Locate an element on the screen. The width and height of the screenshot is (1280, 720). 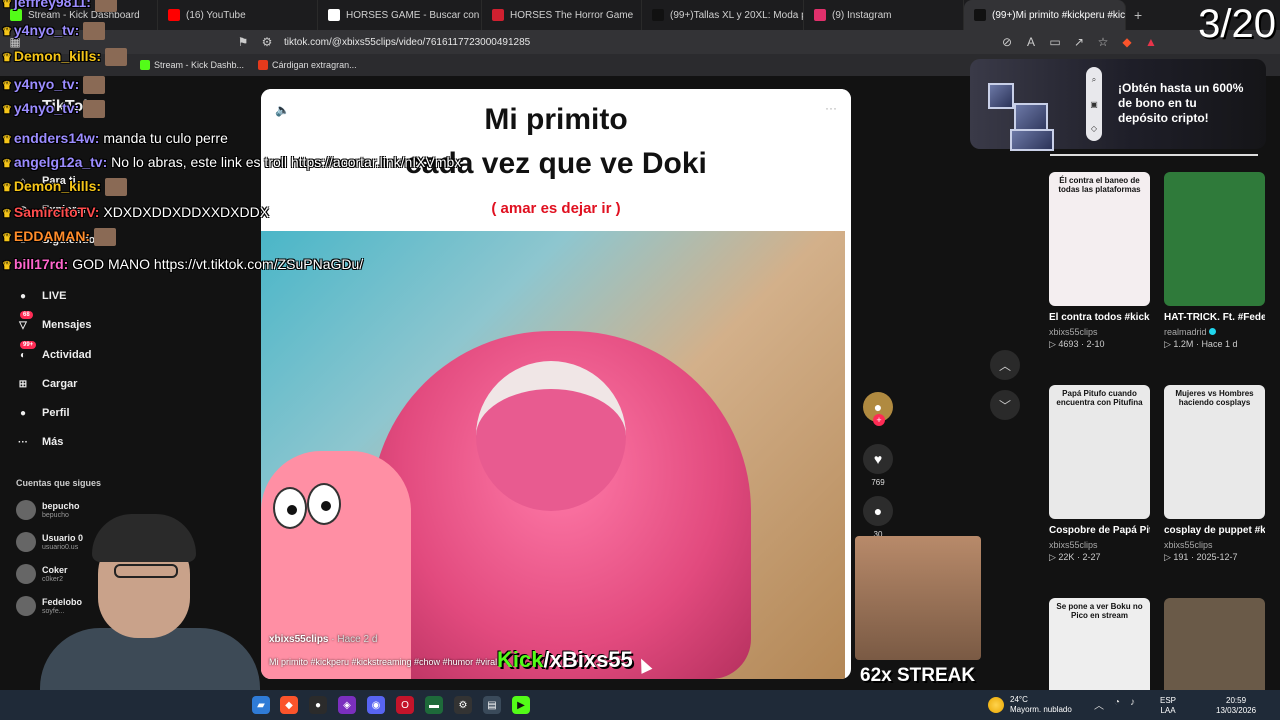
app-gray-icon: ▤ is located at coordinates (492, 705).